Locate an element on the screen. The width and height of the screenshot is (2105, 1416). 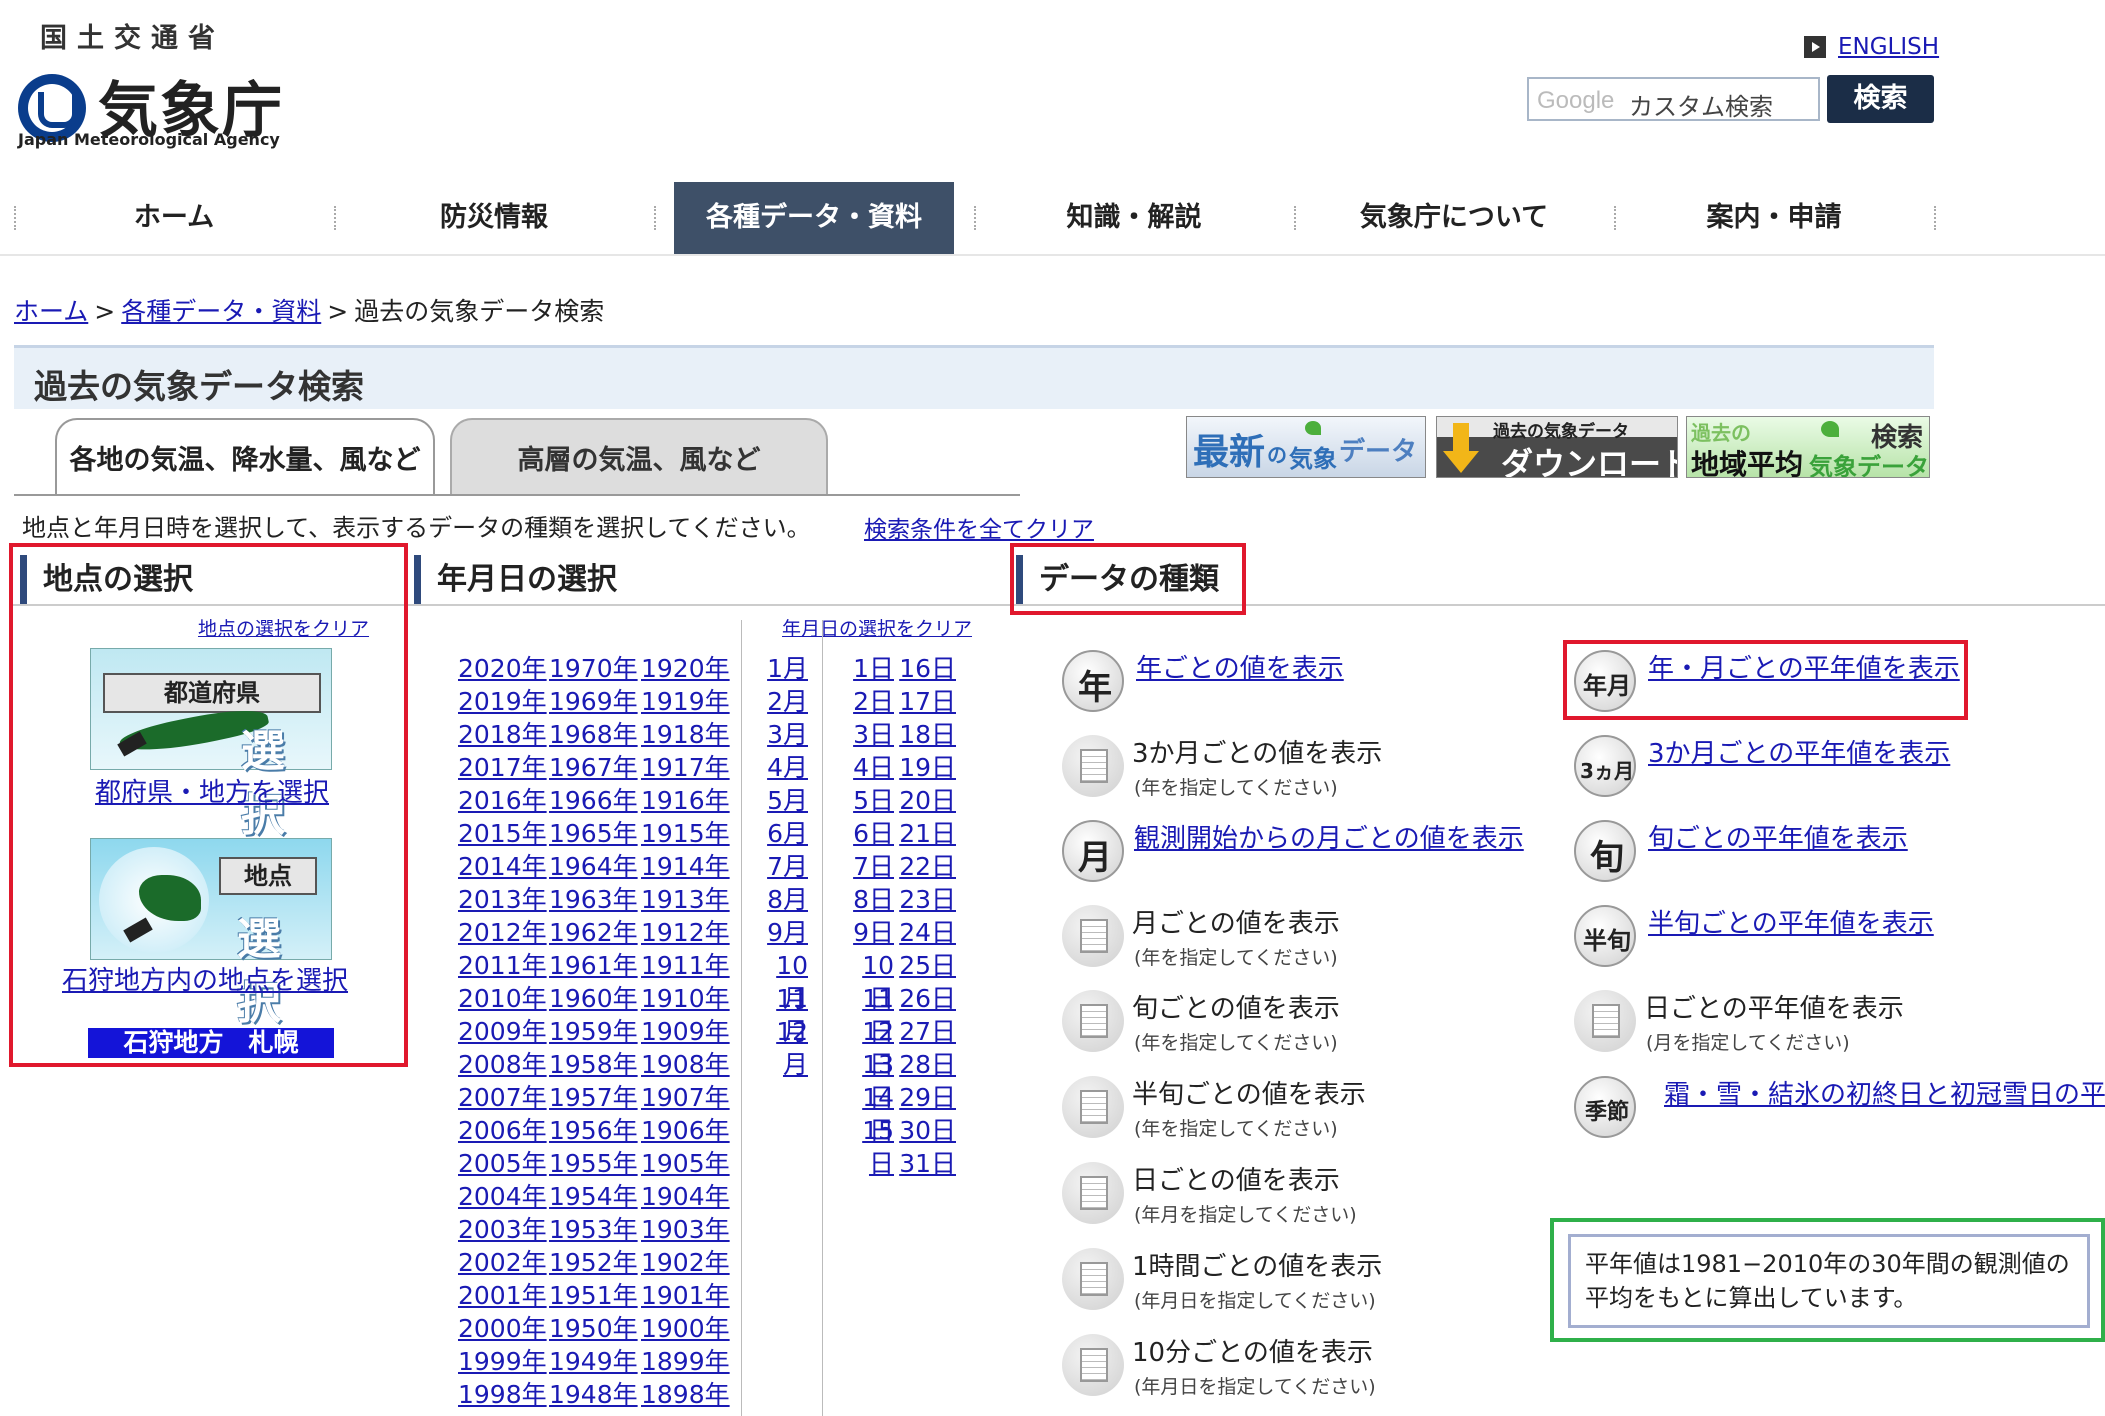
year-link: 1961年 is located at coordinates (593, 965).